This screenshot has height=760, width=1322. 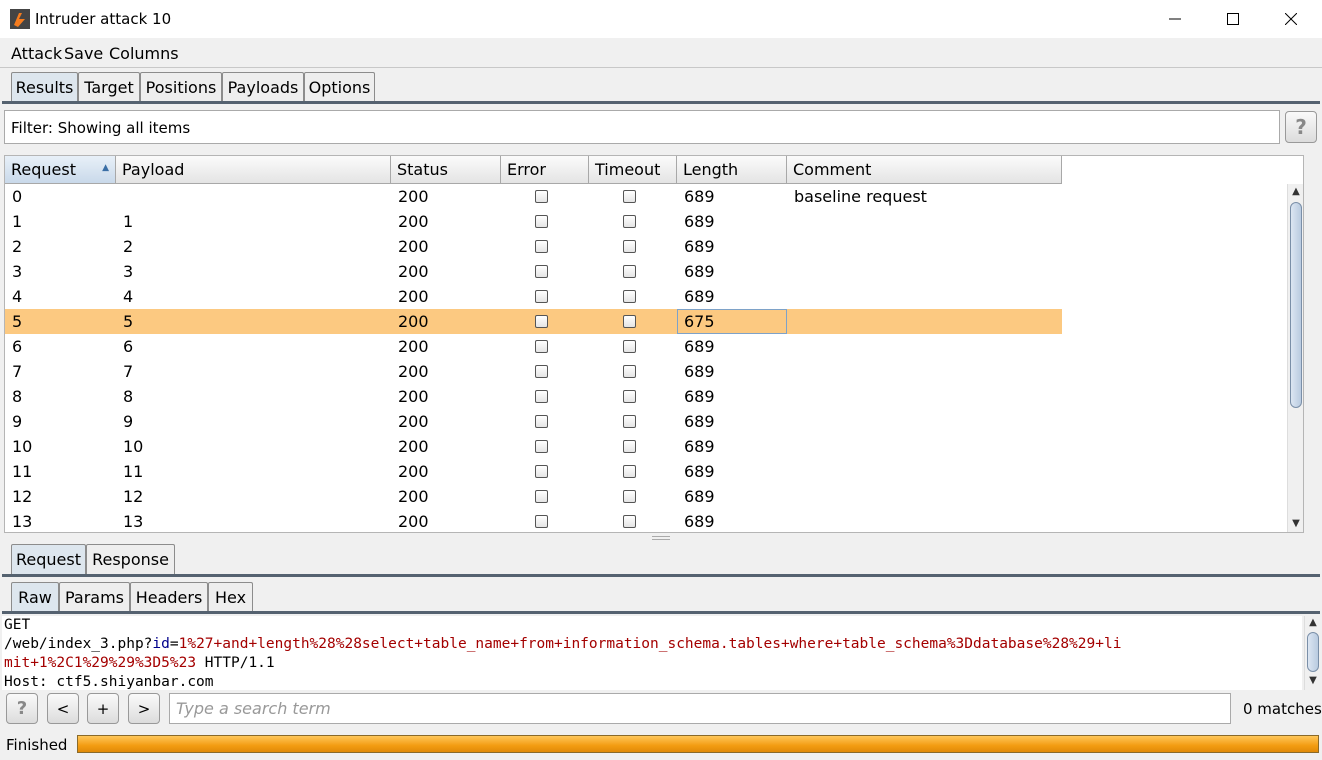 I want to click on raw-scroll-thumb, so click(x=1313, y=652).